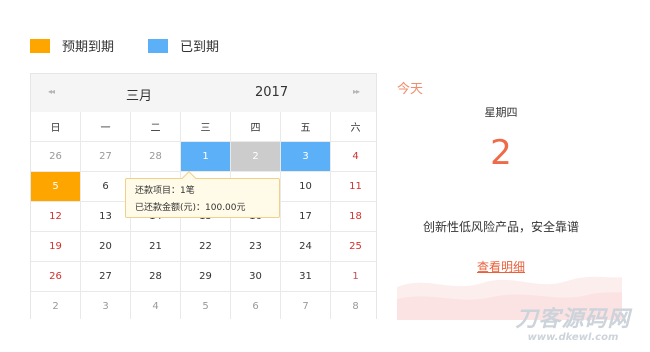 This screenshot has width=650, height=352. What do you see at coordinates (501, 153) in the screenshot?
I see `today-day-number: 2` at bounding box center [501, 153].